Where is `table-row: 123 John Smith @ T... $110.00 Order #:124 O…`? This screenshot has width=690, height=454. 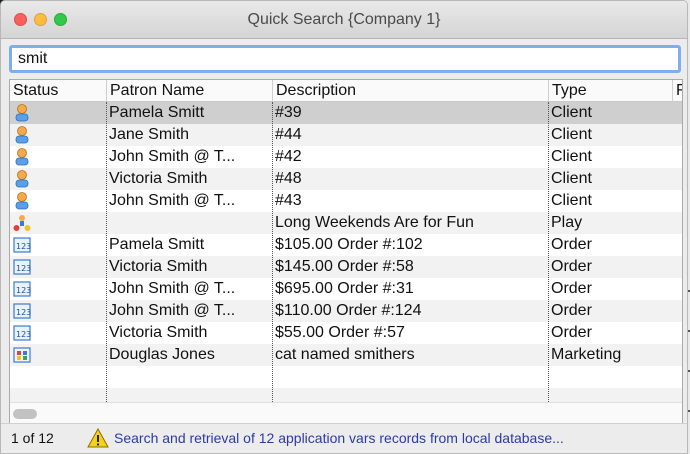
table-row: 123 John Smith @ T... $110.00 Order #:124 O… is located at coordinates (346, 311).